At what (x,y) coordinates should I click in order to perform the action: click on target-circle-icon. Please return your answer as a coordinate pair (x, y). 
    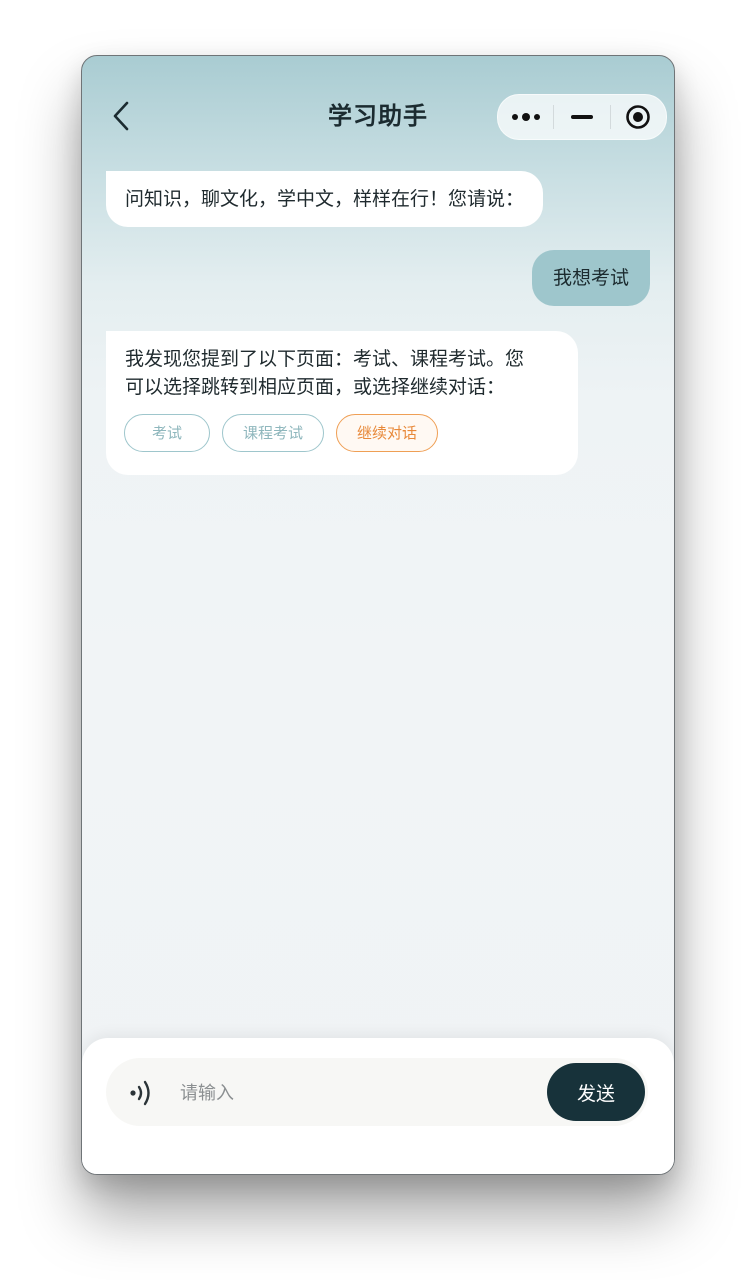
    Looking at the image, I should click on (638, 117).